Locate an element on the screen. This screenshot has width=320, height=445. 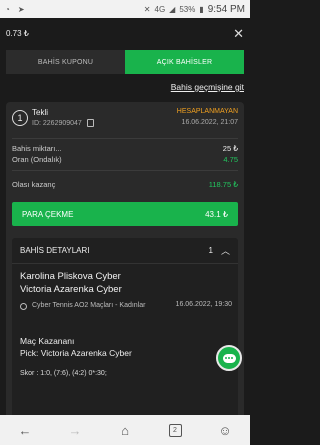
odds-value: 4.75 is located at coordinates (230, 159).